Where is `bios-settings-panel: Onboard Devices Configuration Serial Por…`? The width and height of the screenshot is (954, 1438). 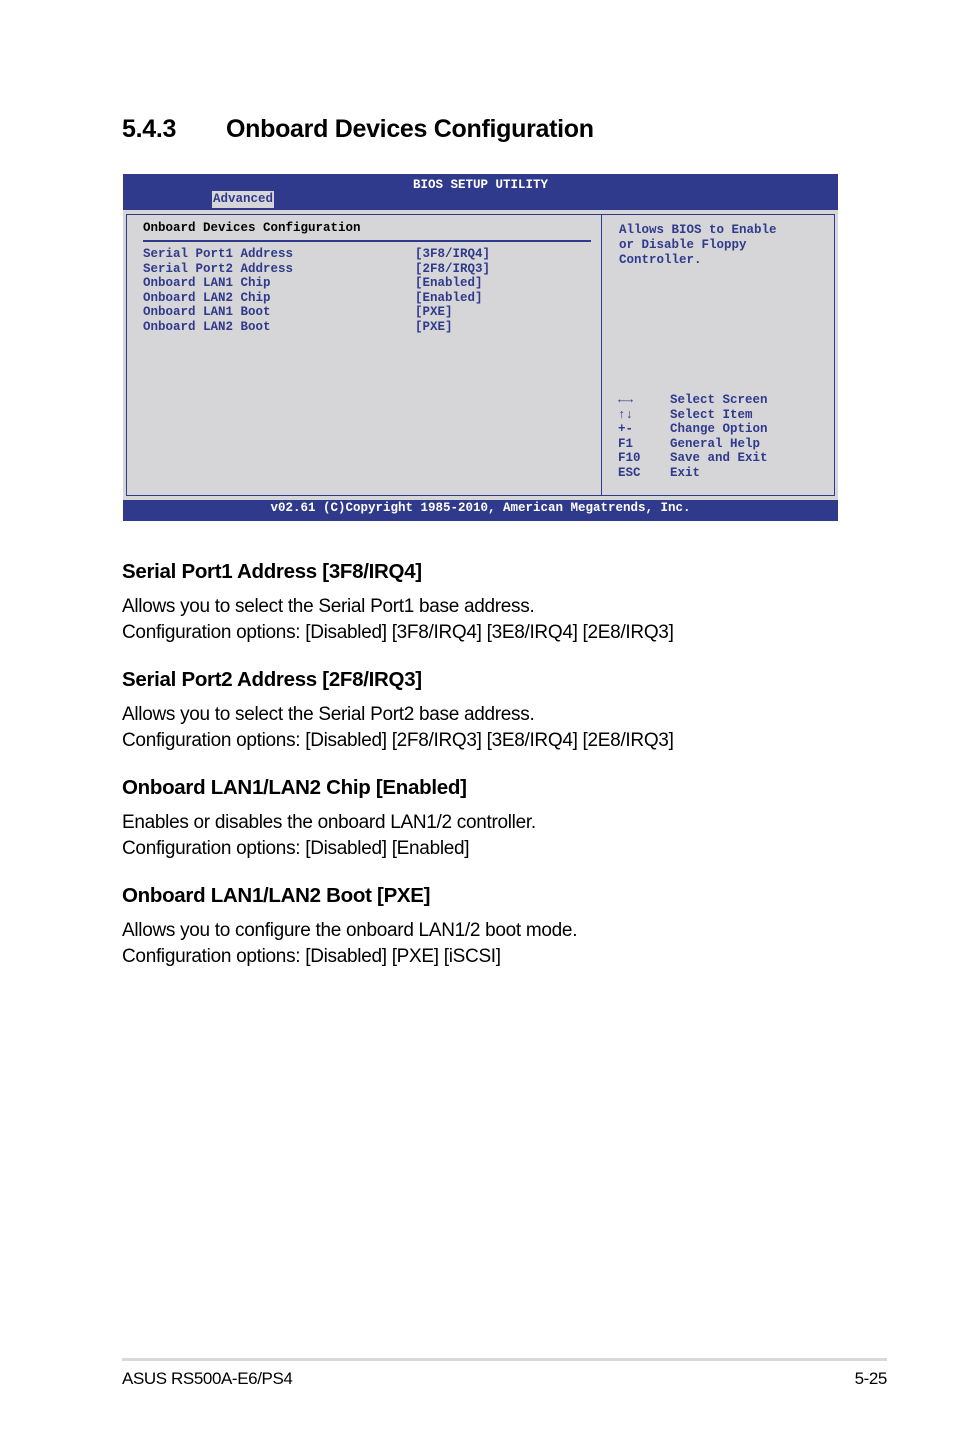 bios-settings-panel: Onboard Devices Configuration Serial Por… is located at coordinates (364, 355).